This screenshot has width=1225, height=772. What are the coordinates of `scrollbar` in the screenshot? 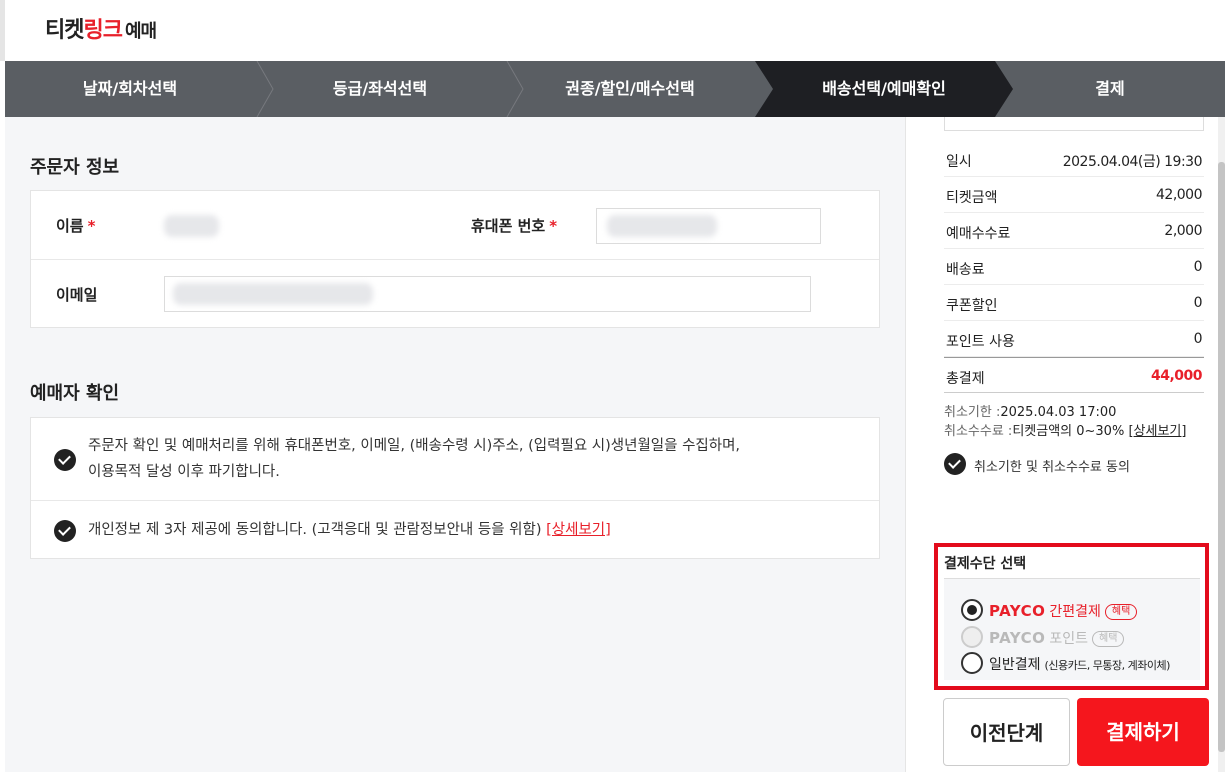 It's located at (1221, 444).